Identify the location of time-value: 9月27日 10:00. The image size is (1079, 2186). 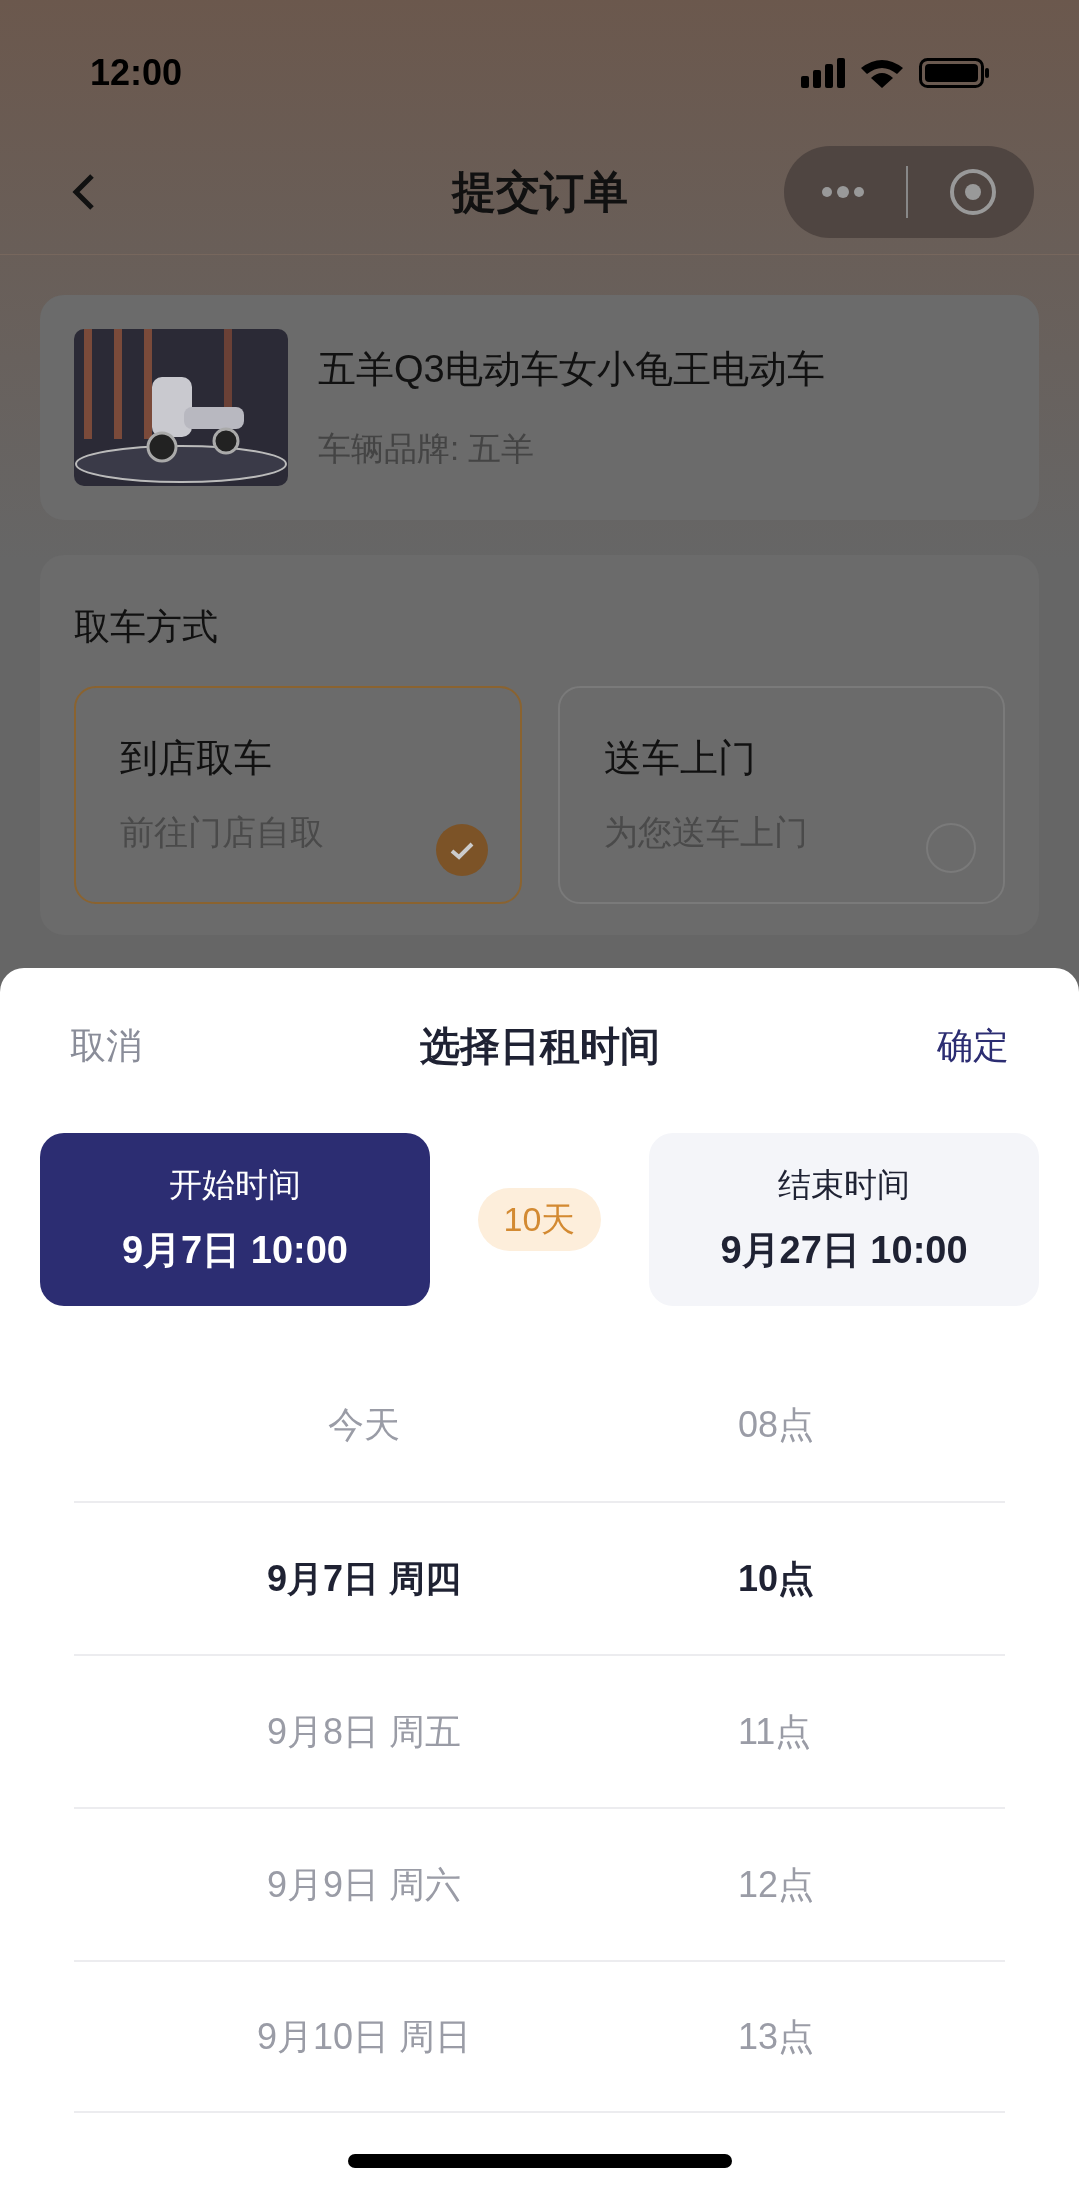
(844, 1250).